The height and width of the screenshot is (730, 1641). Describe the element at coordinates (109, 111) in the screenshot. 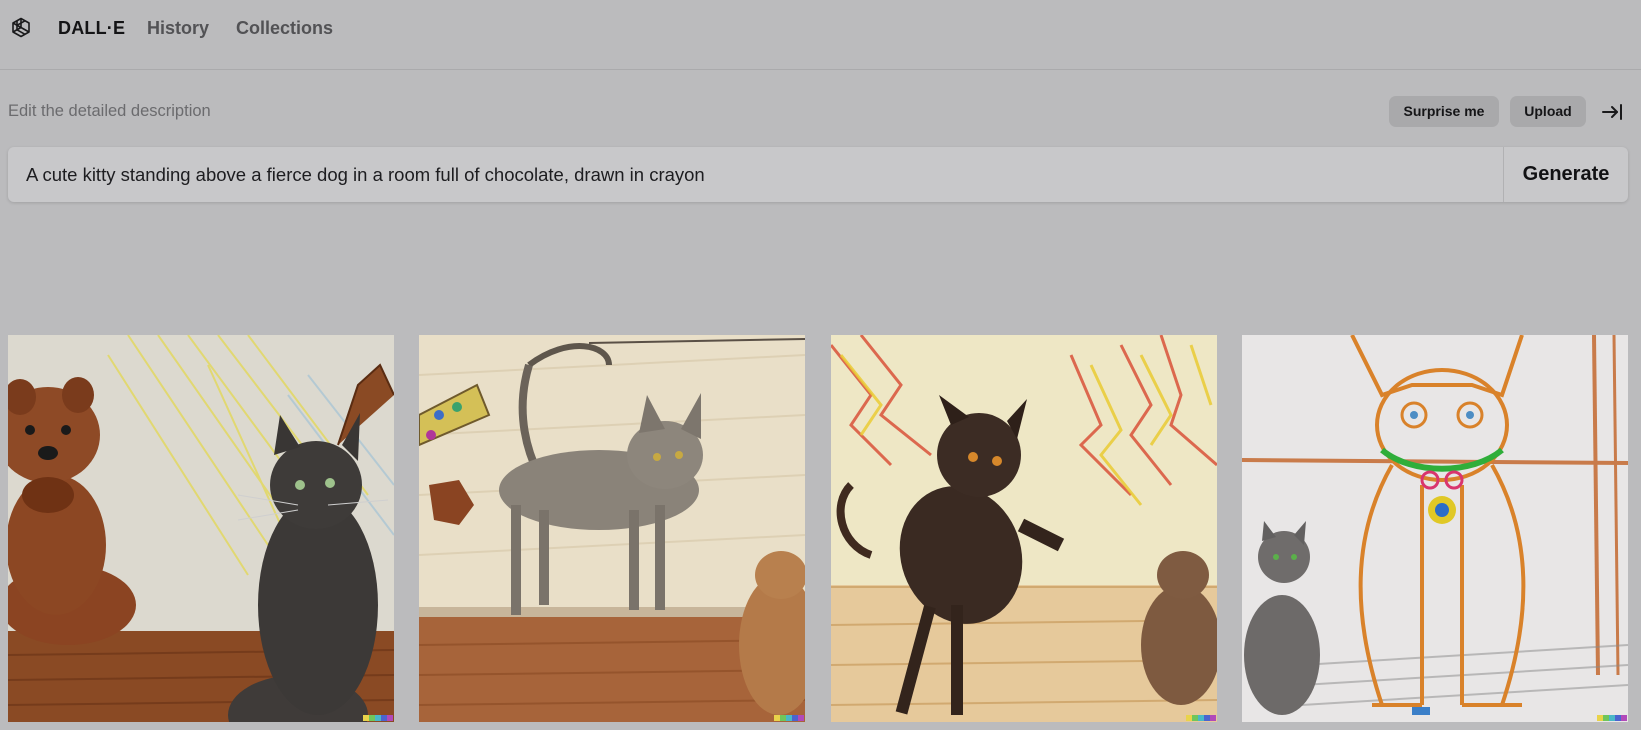

I see `edit-description-label: Edit the detailed description` at that location.